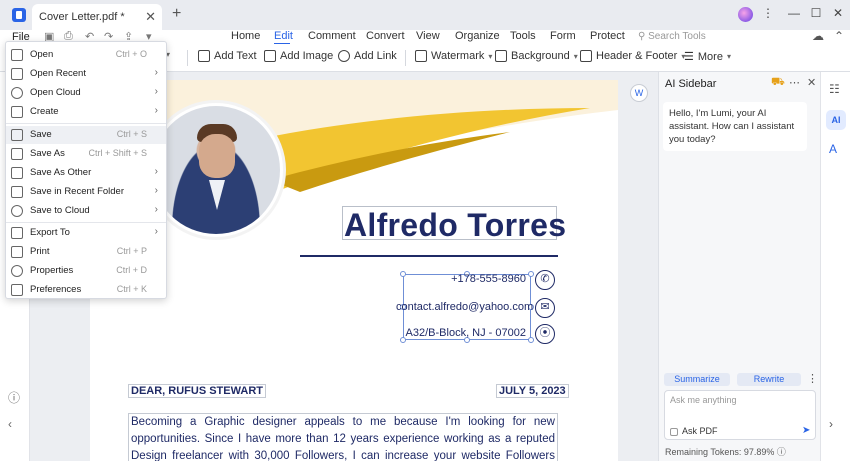 The height and width of the screenshot is (461, 850). What do you see at coordinates (197, 391) in the screenshot?
I see `salutation-text: DEAR, RUFUS STEWART` at bounding box center [197, 391].